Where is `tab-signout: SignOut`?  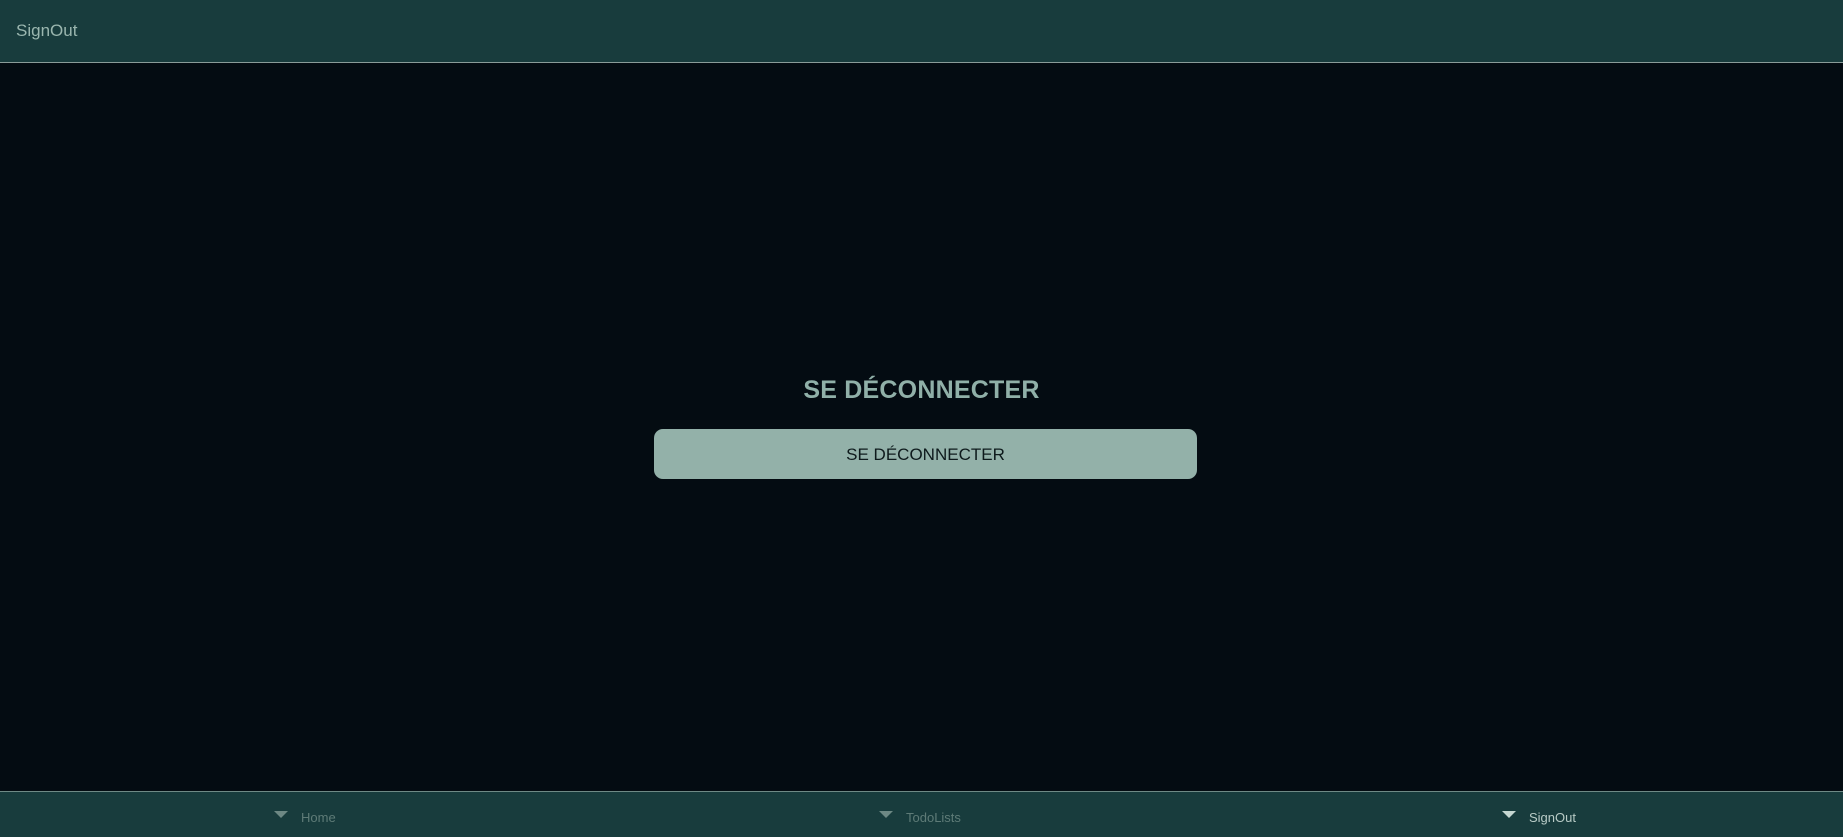 tab-signout: SignOut is located at coordinates (1562, 814).